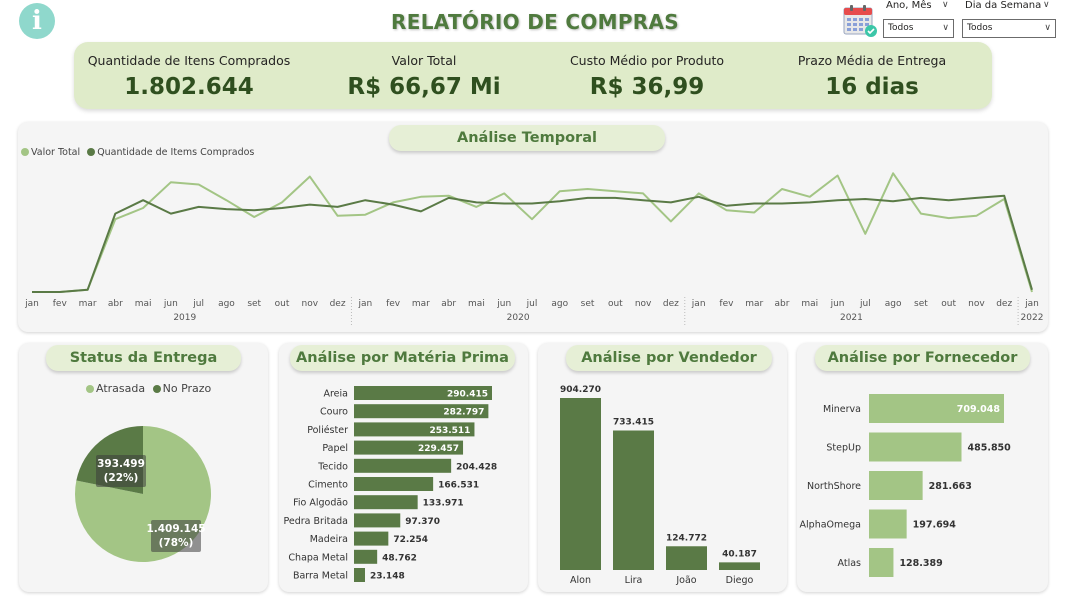 Image resolution: width=1067 pixels, height=598 pixels. Describe the element at coordinates (580, 390) in the screenshot. I see `data-label: 904.270` at that location.